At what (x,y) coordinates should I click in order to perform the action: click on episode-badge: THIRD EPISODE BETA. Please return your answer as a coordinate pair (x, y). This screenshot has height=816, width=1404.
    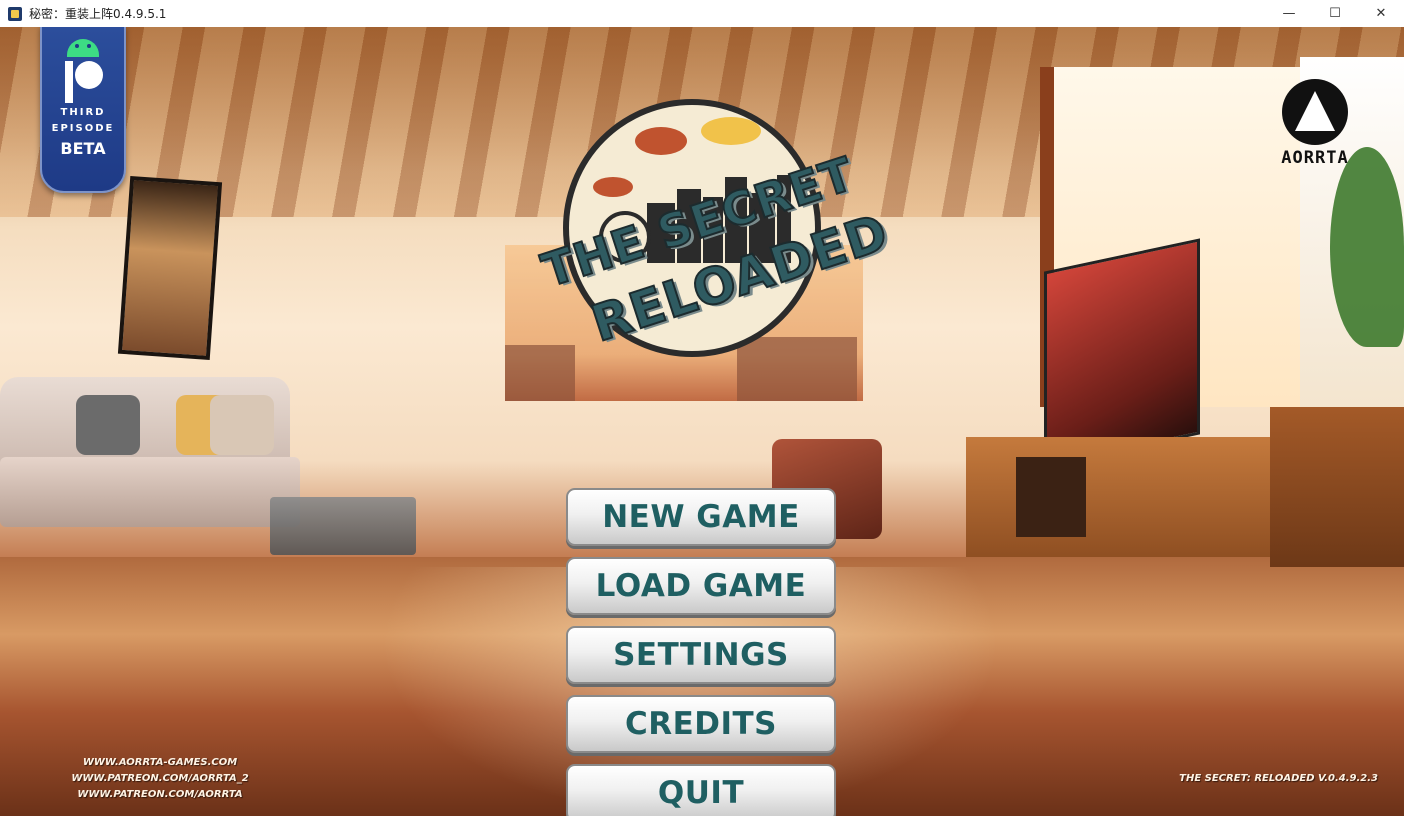
    Looking at the image, I should click on (83, 110).